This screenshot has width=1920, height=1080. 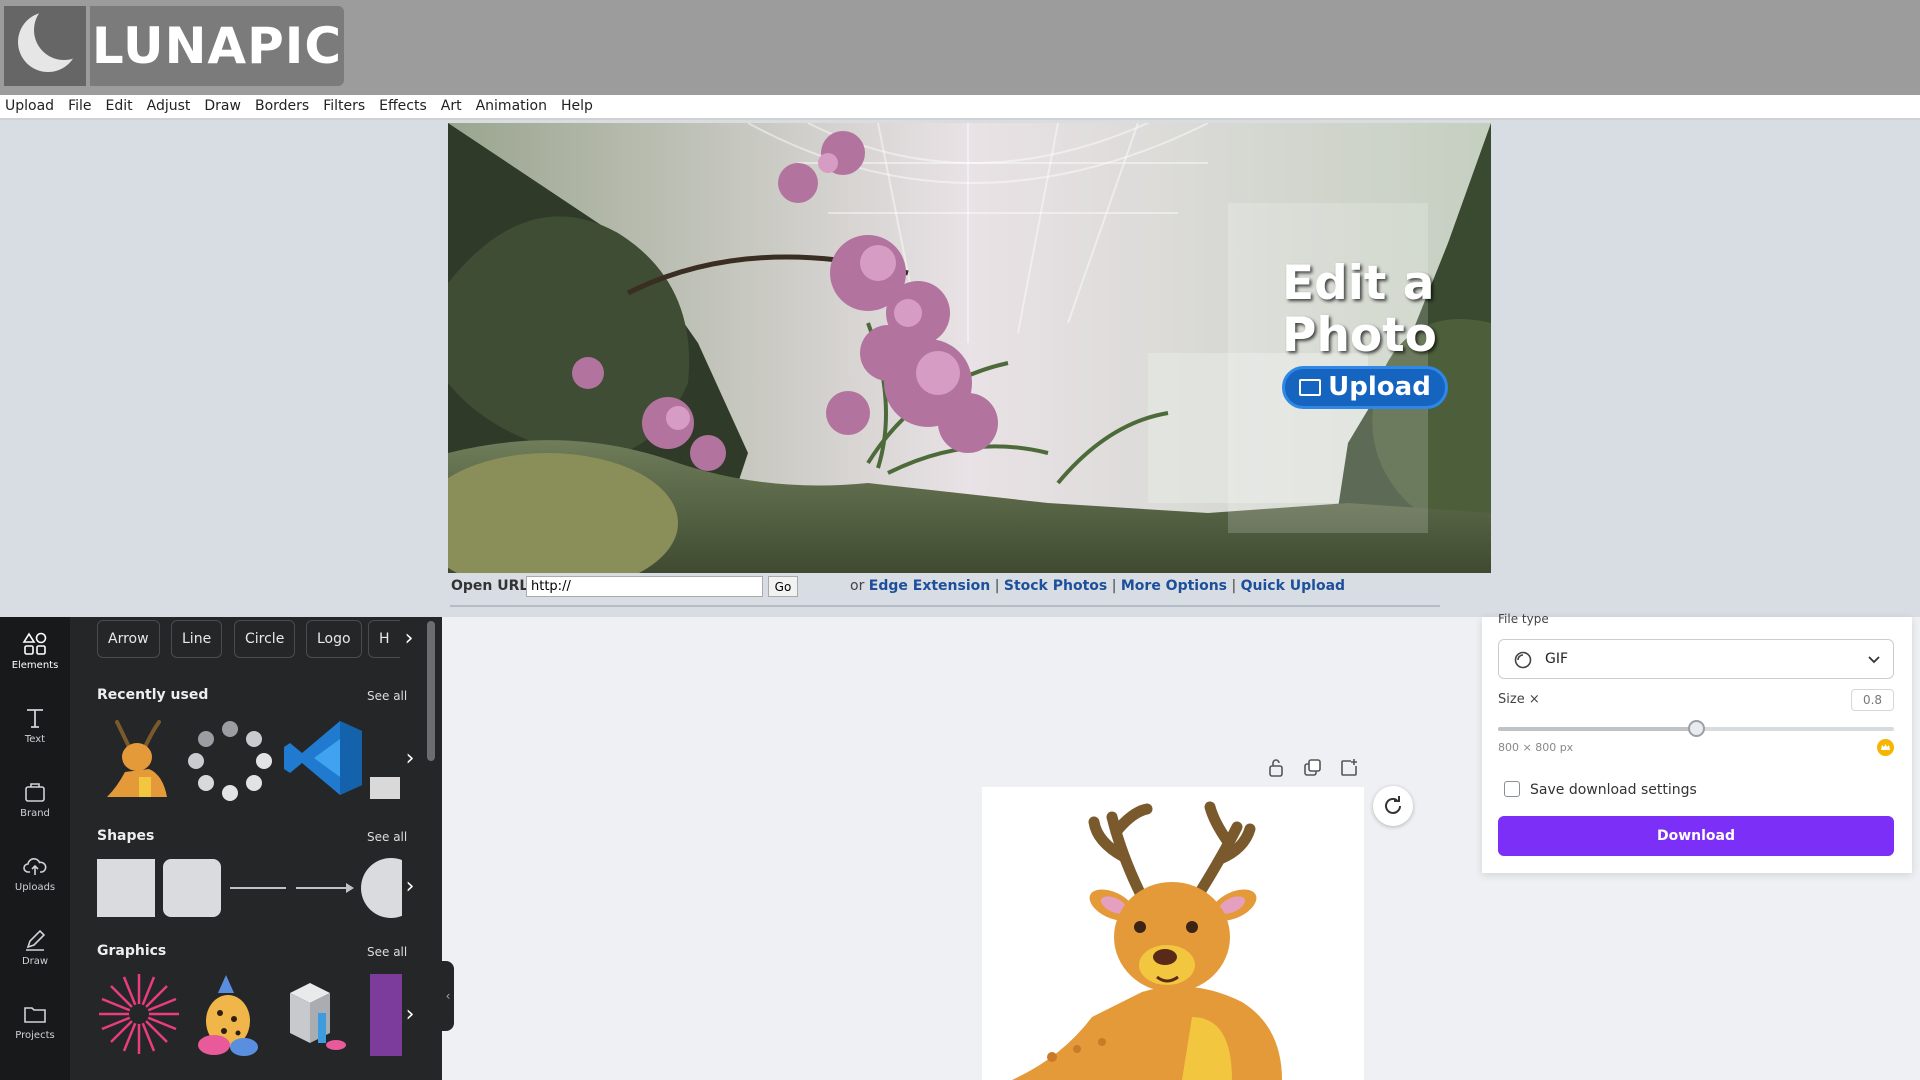 I want to click on deer-illustration, so click(x=1147, y=940).